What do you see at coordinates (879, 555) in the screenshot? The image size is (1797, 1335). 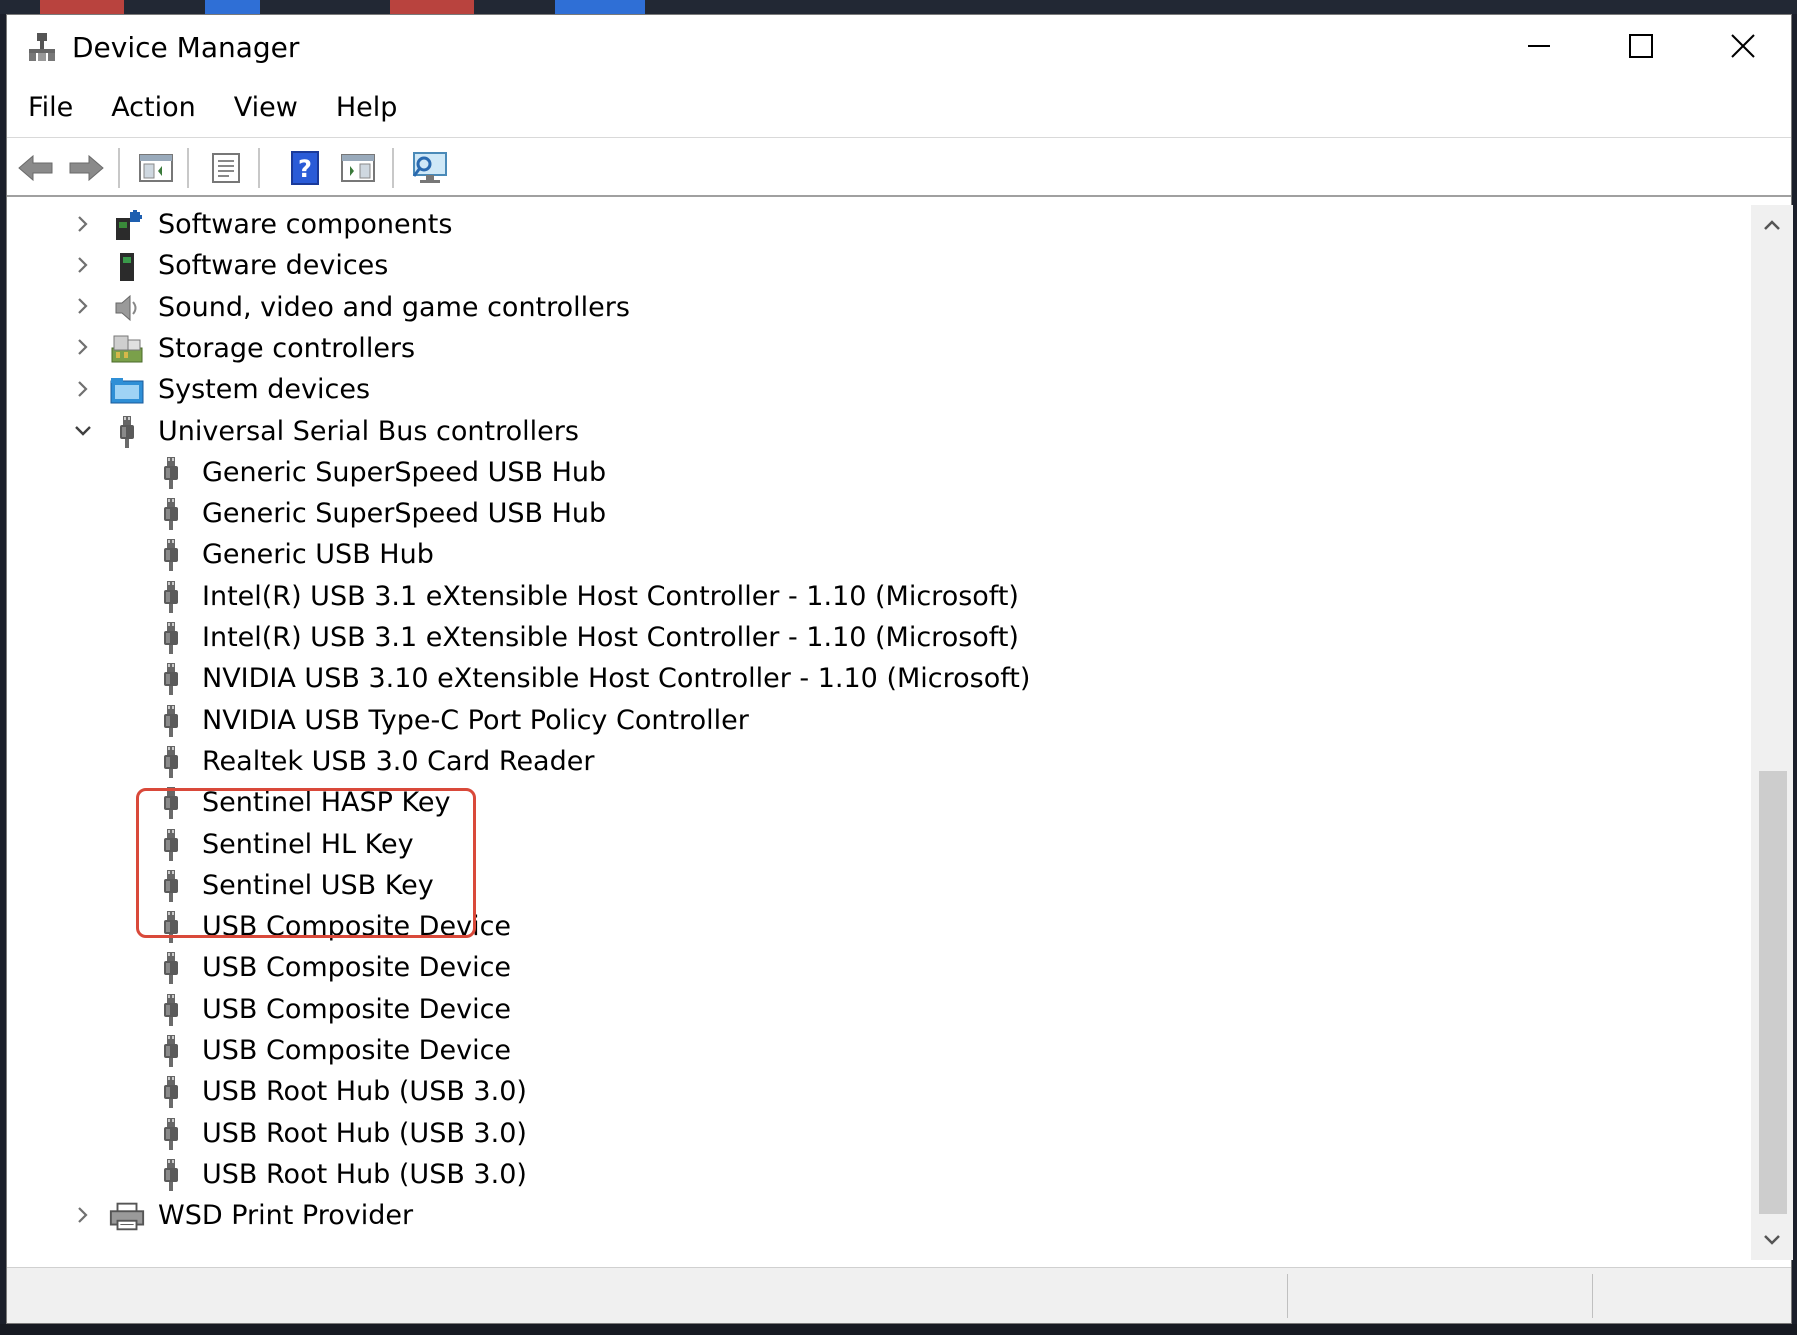 I see `tree-device-item: Generic USB Hub` at bounding box center [879, 555].